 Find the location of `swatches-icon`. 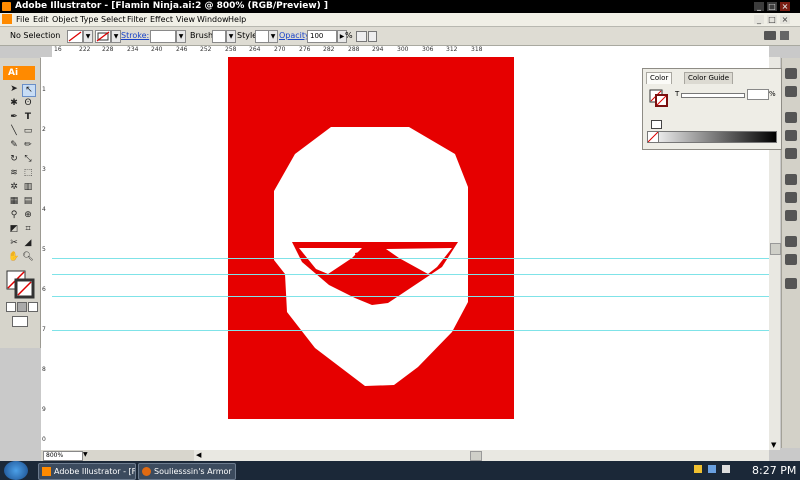

swatches-icon is located at coordinates (791, 117).